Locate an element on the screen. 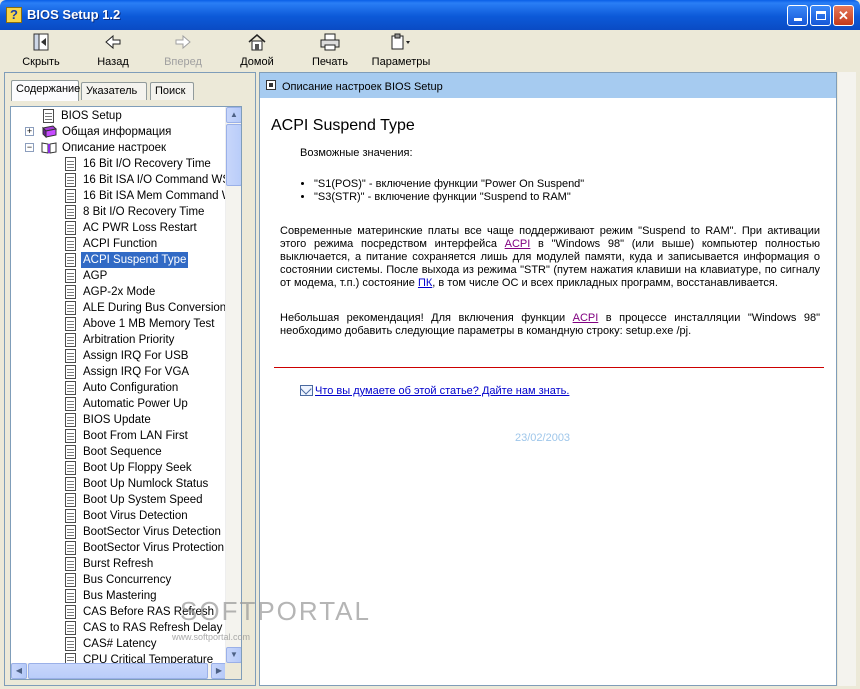 The image size is (860, 689). tree-item-label: BIOS Update is located at coordinates (117, 420).